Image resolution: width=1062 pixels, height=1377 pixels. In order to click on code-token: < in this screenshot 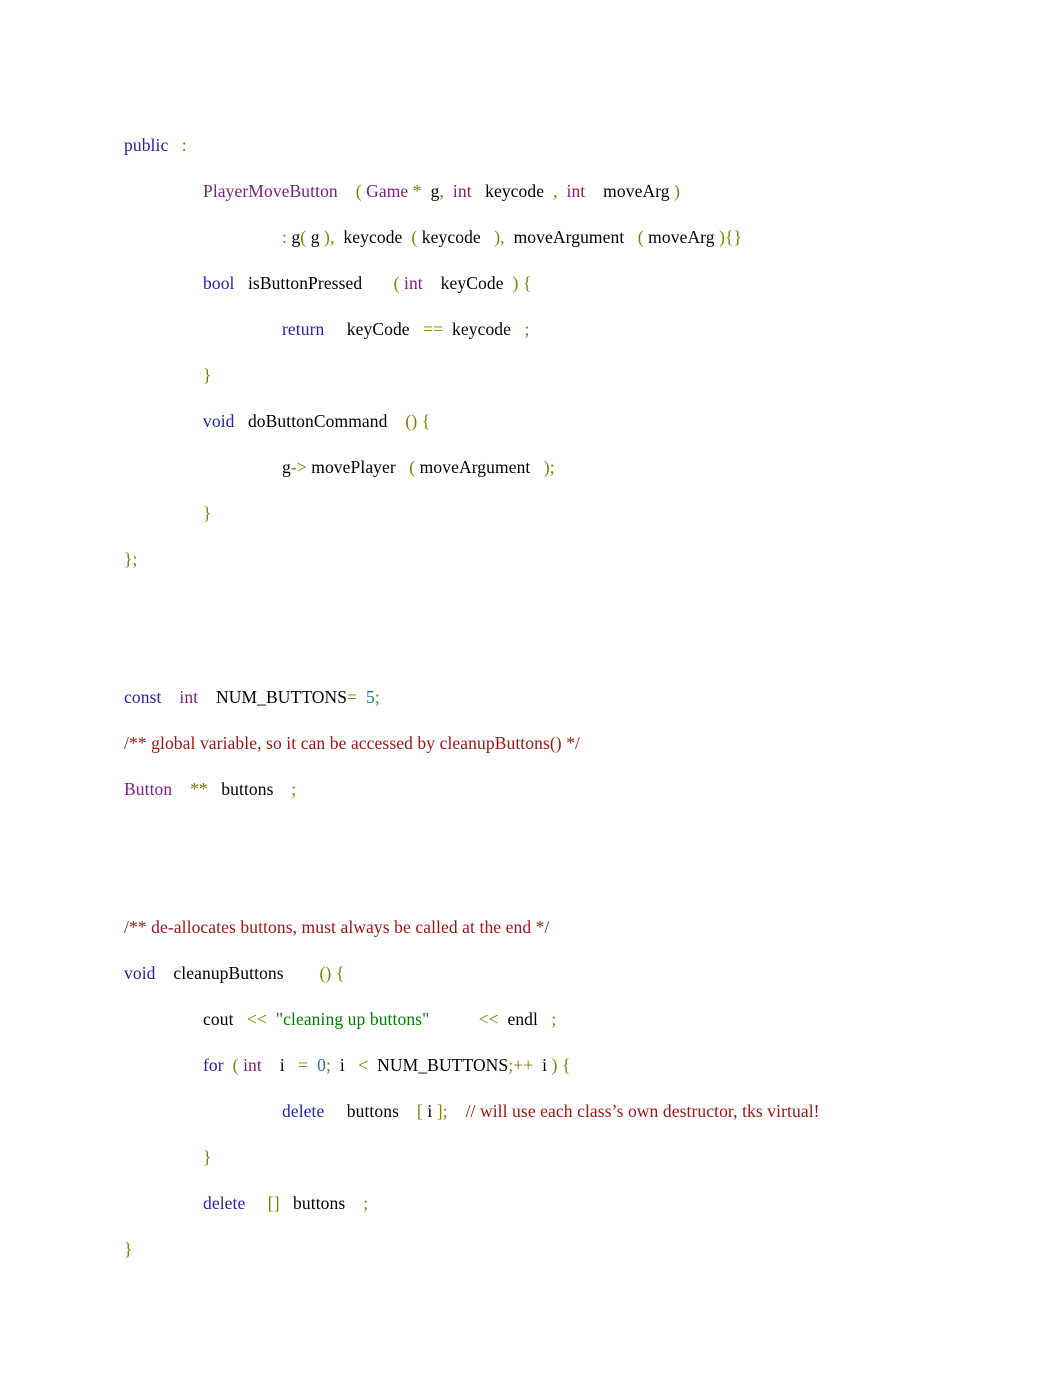, I will do `click(359, 1065)`.